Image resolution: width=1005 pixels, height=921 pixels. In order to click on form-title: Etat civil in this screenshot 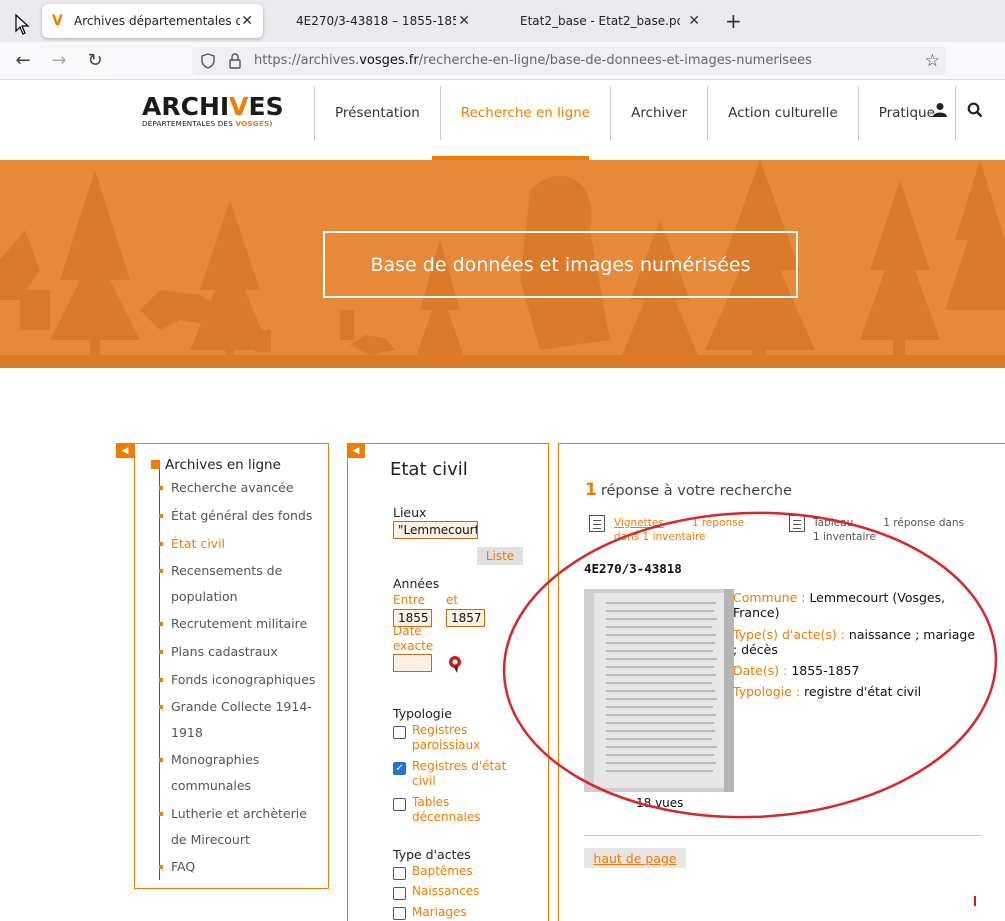, I will do `click(429, 469)`.